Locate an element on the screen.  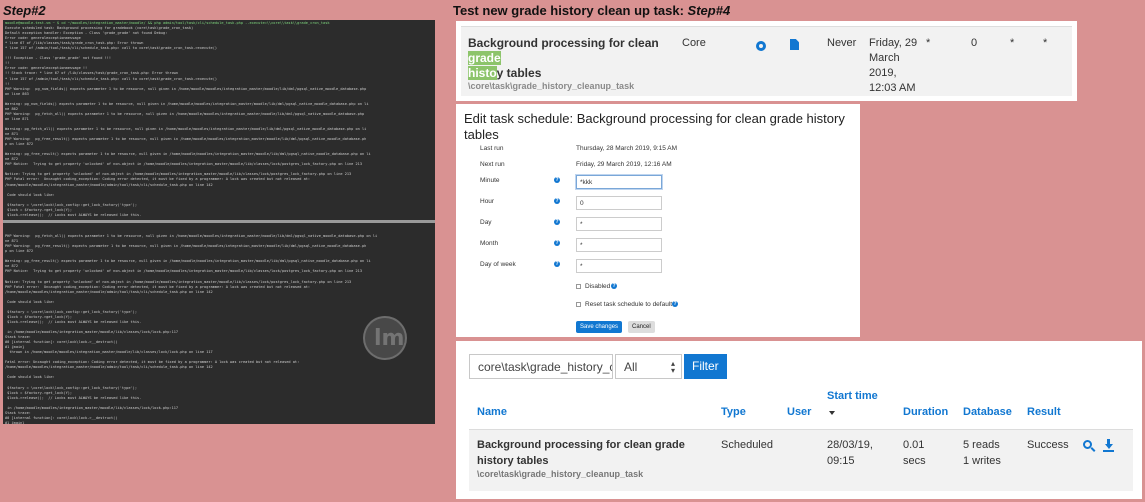
cancel-button: Cancel is located at coordinates (641, 327).